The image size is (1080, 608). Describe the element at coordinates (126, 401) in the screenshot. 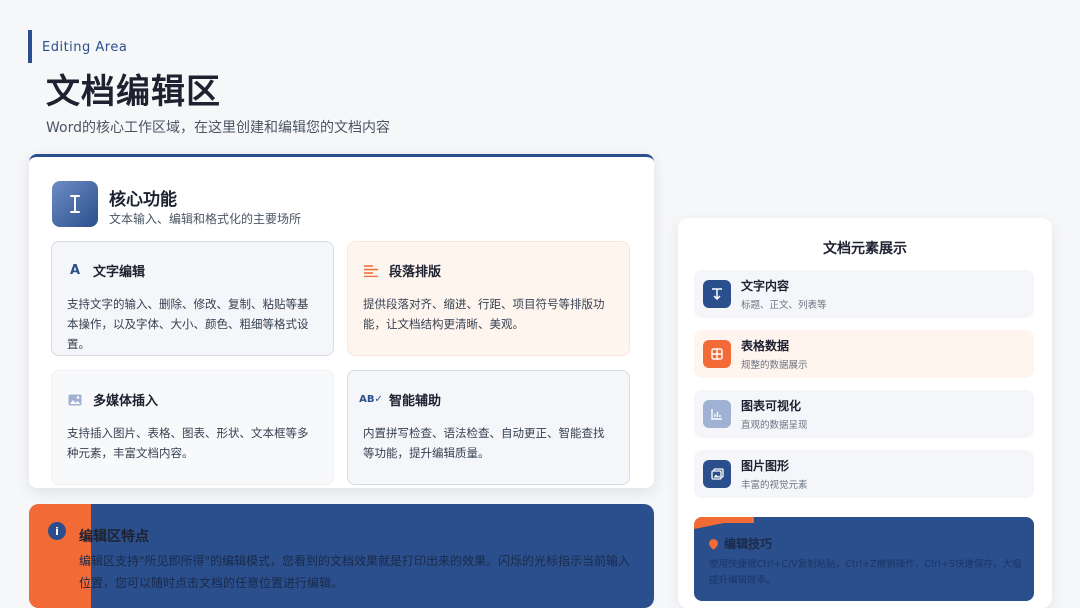

I see `feature-title: 多媒体插入` at that location.